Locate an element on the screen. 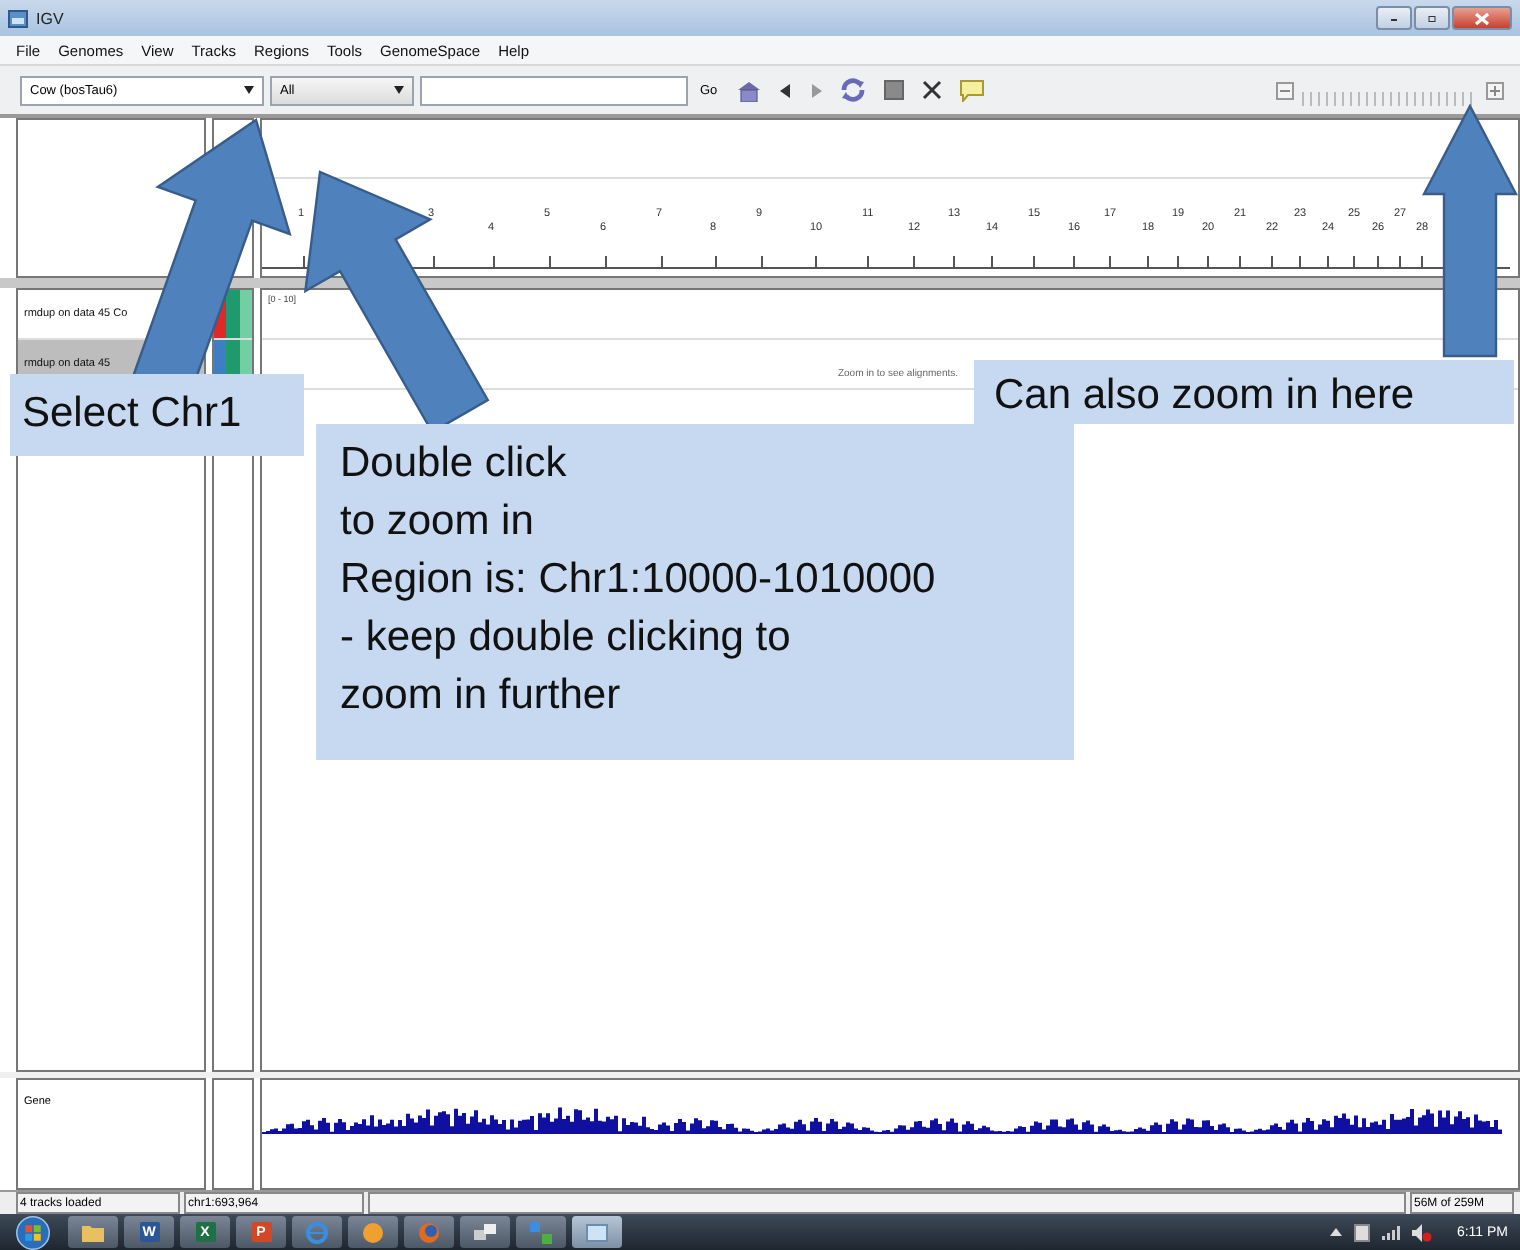 The image size is (1520, 1250). window-title: IGV is located at coordinates (50, 18).